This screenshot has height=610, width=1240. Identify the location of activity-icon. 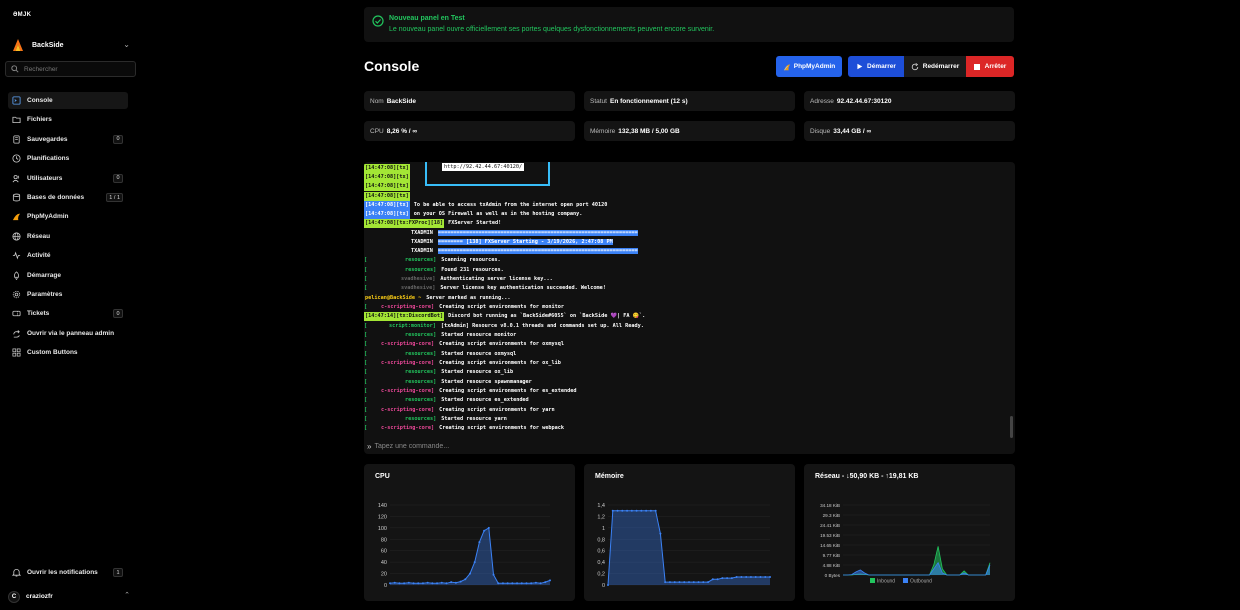
(16, 255).